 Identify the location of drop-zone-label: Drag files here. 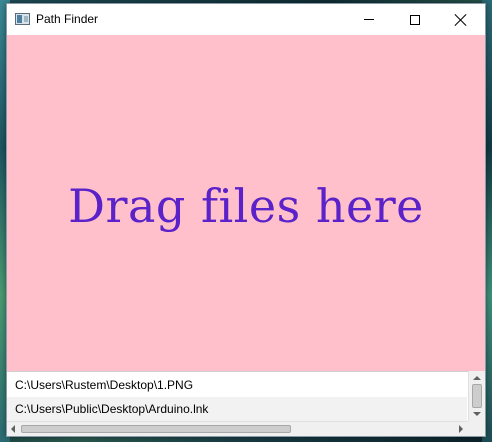
(246, 206).